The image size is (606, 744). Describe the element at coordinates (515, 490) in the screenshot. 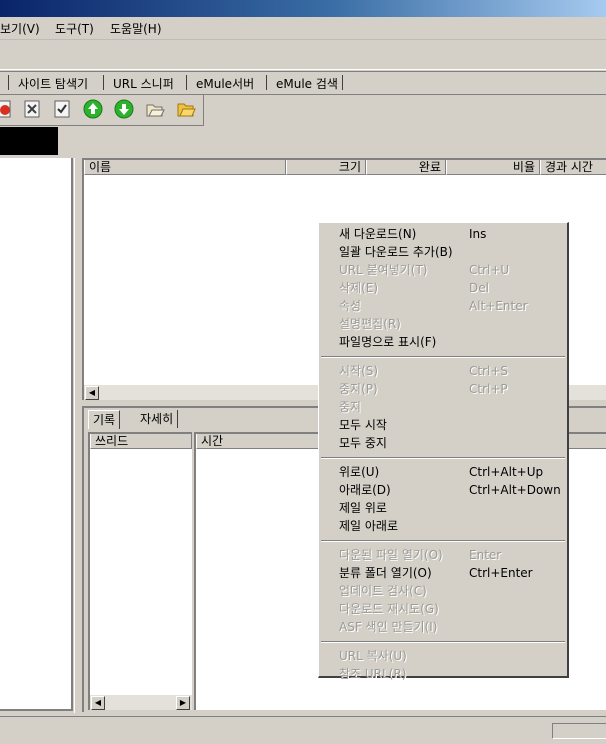

I see `menu-item-shortcut: Ctrl+Alt+Down` at that location.